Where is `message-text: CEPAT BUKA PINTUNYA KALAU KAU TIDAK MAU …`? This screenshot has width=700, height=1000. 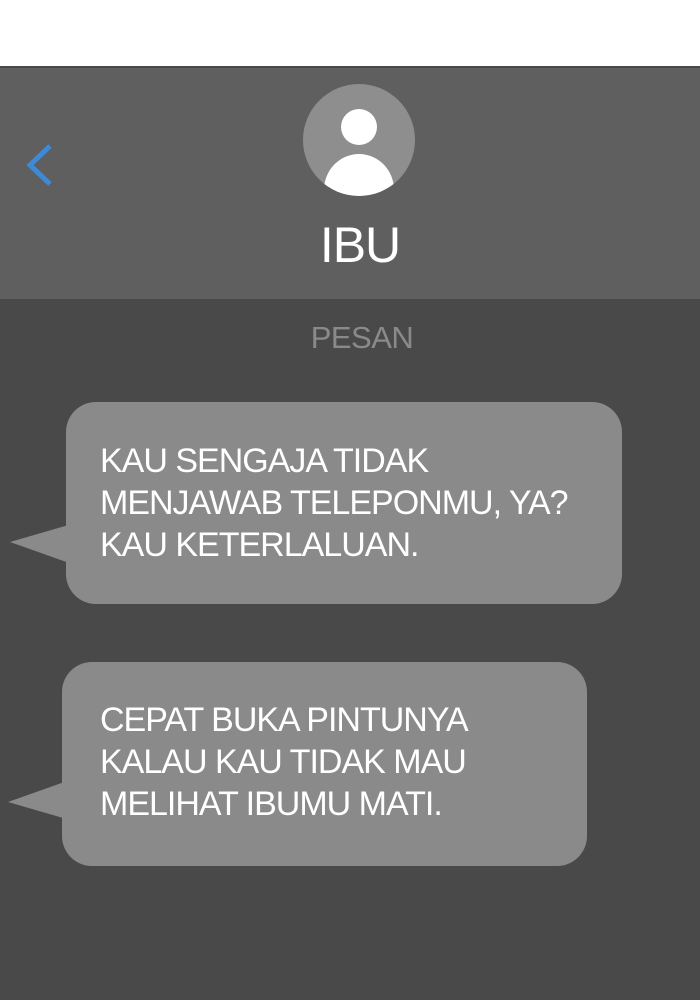
message-text: CEPAT BUKA PINTUNYA KALAU KAU TIDAK MAU … is located at coordinates (343, 762).